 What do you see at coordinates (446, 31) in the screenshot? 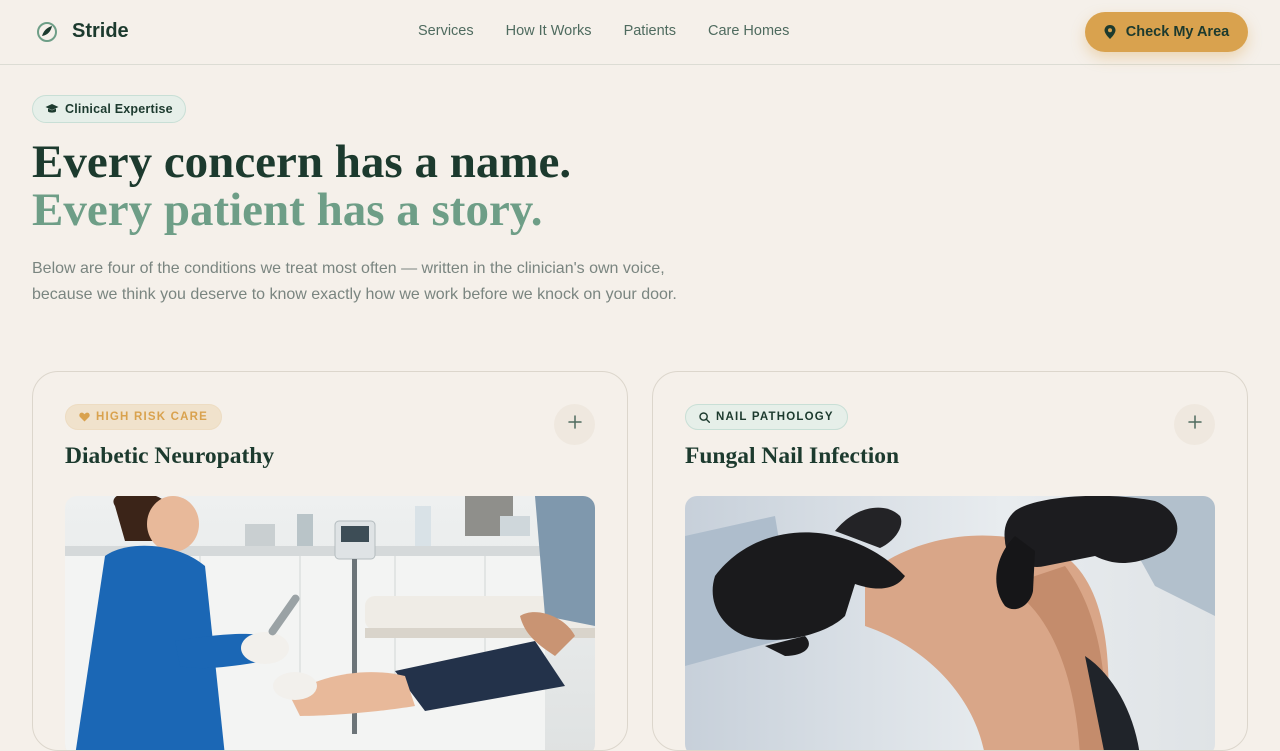
I see `nav-link-services: Services` at bounding box center [446, 31].